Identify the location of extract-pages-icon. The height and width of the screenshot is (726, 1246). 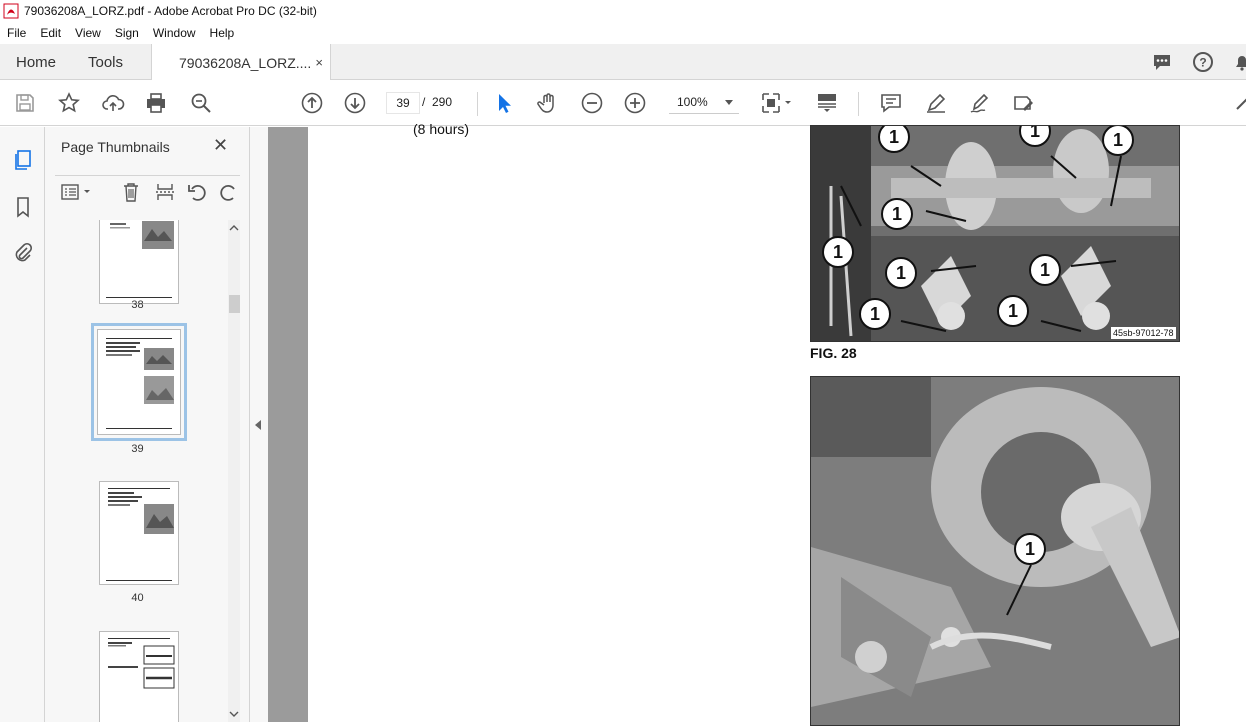
(165, 192).